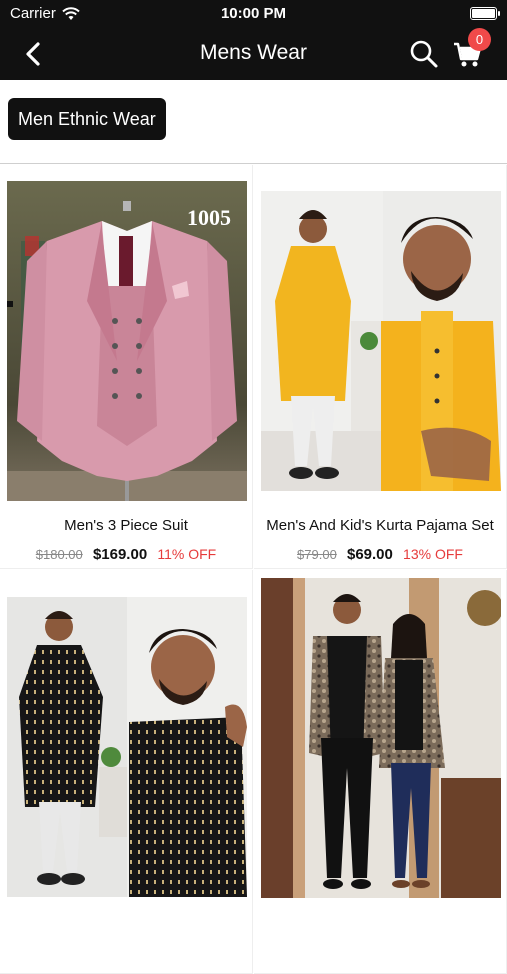 Image resolution: width=507 pixels, height=974 pixels. Describe the element at coordinates (380, 525) in the screenshot. I see `product-name: Men's And Kid's Kurta Pajama Set` at that location.